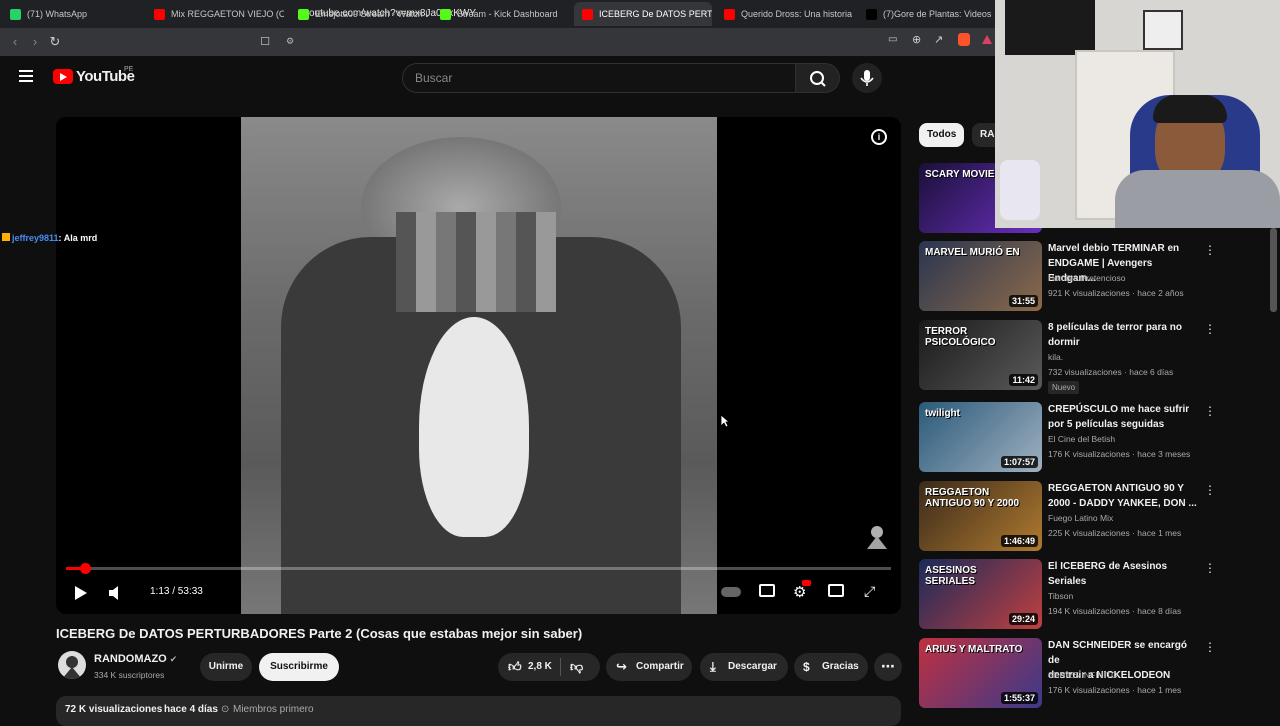 The height and width of the screenshot is (726, 1280). I want to click on like-count: 2,8 K, so click(540, 666).